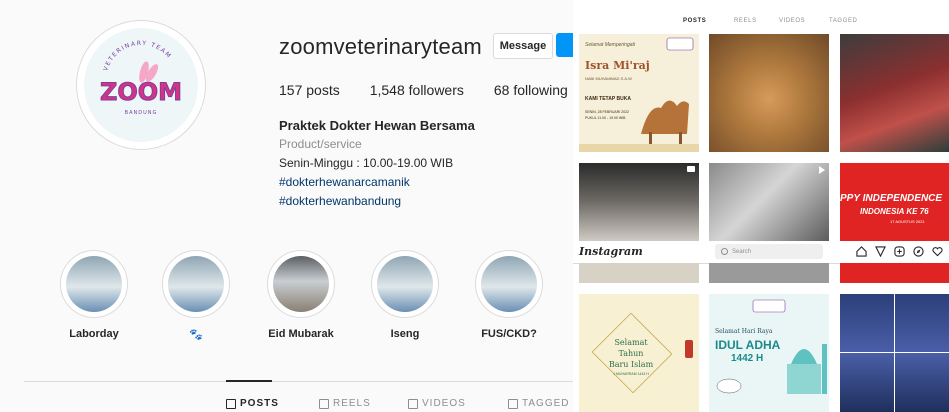 This screenshot has height=412, width=949. I want to click on profile-stats: 157 posts 1,548 followers 68 following, so click(438, 90).